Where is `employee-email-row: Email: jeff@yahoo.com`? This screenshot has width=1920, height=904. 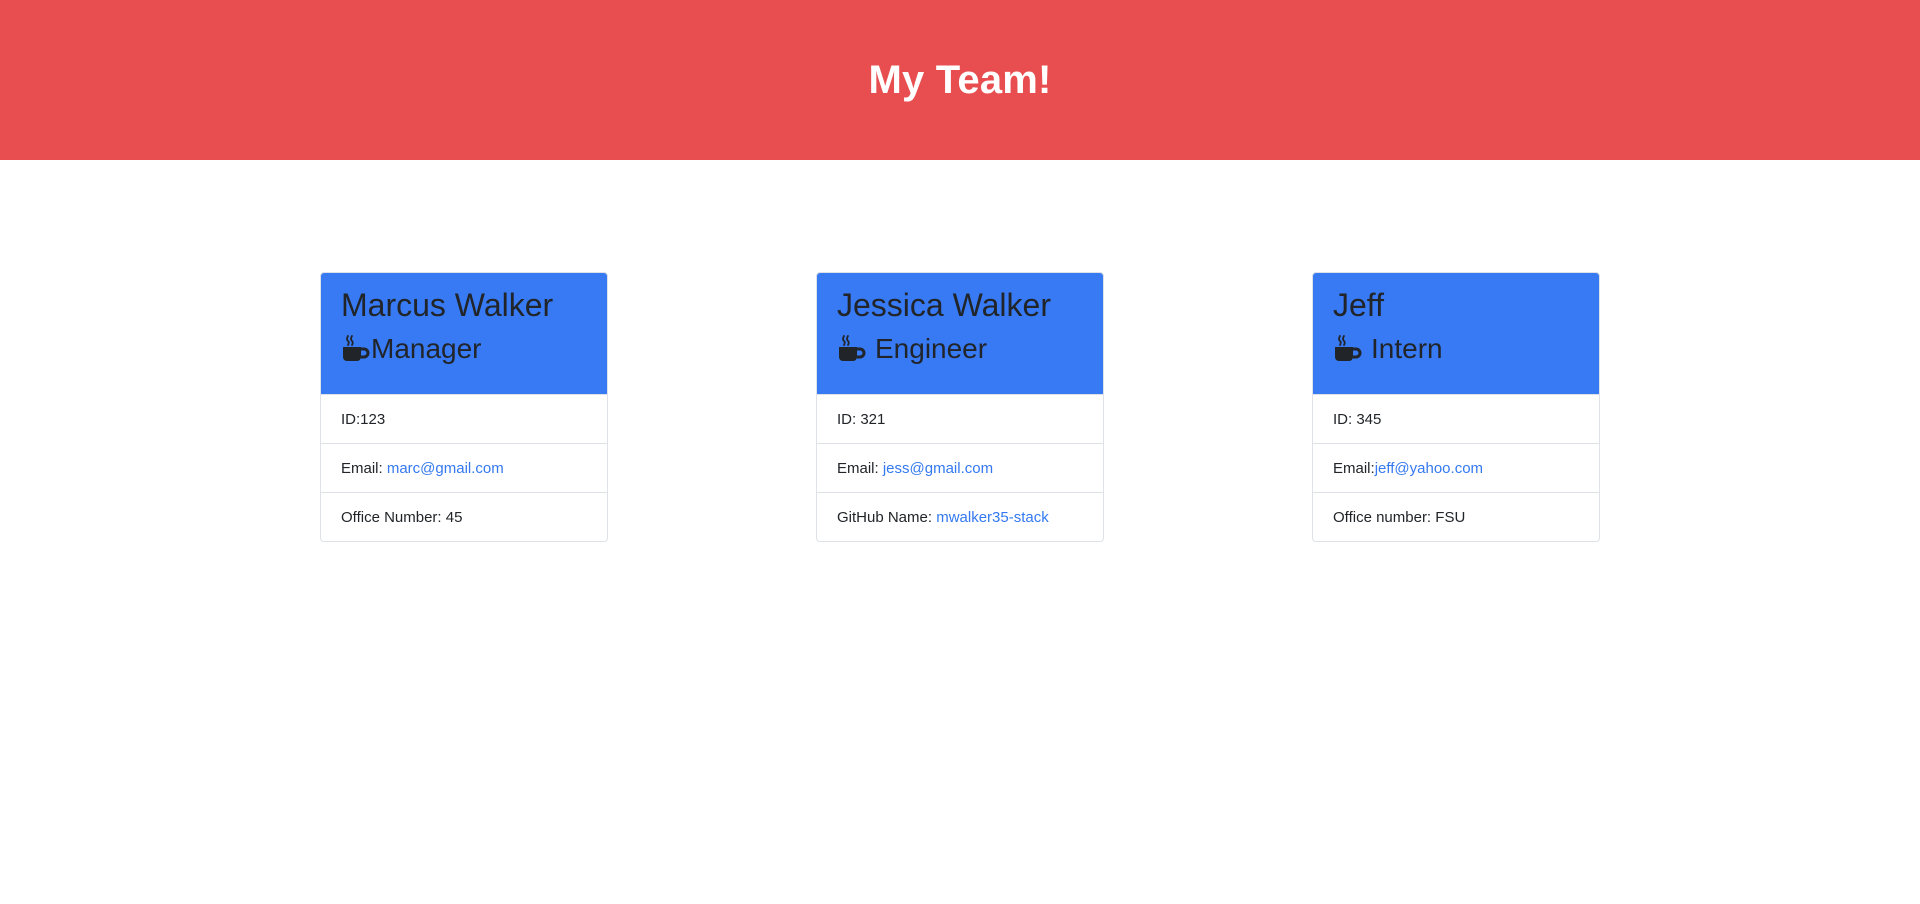 employee-email-row: Email: jeff@yahoo.com is located at coordinates (1456, 467).